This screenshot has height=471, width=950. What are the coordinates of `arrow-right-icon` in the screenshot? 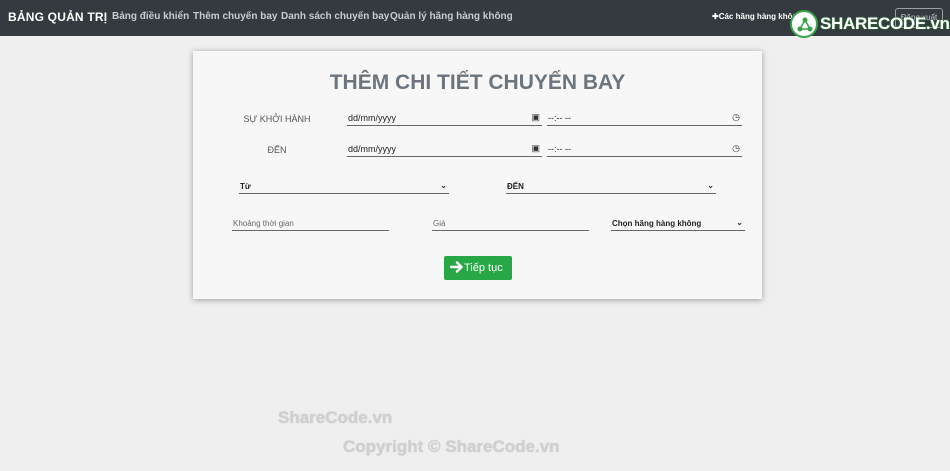 It's located at (456, 267).